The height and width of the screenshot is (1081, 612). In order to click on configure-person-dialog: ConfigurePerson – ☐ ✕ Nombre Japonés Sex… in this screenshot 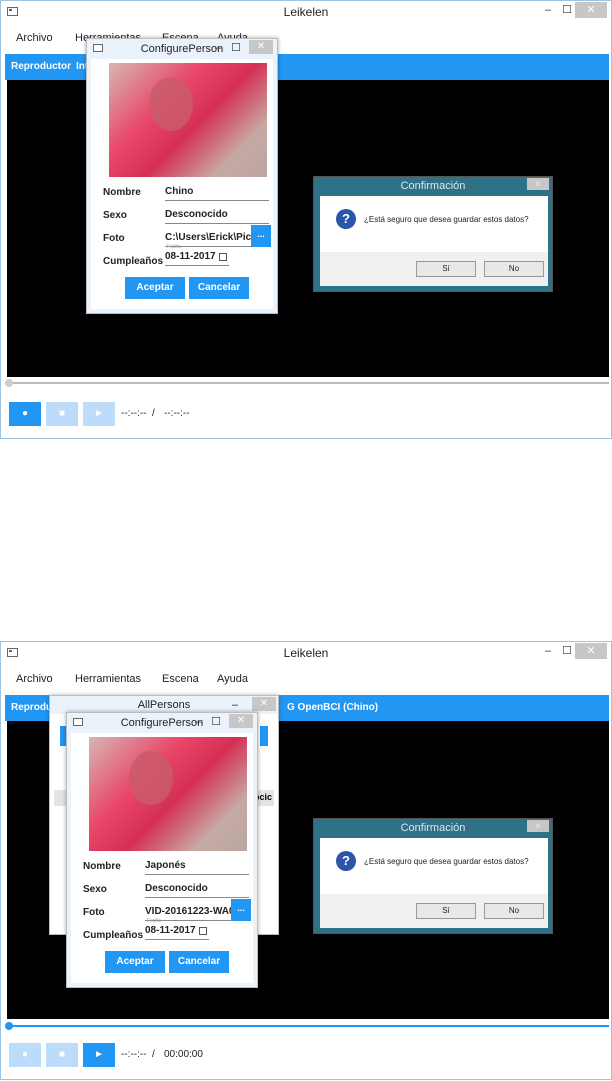, I will do `click(162, 850)`.